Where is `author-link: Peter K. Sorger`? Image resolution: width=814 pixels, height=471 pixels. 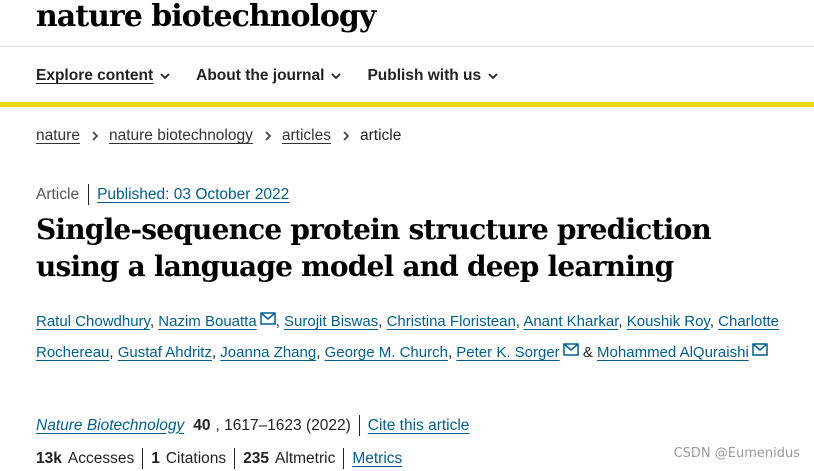 author-link: Peter K. Sorger is located at coordinates (507, 352).